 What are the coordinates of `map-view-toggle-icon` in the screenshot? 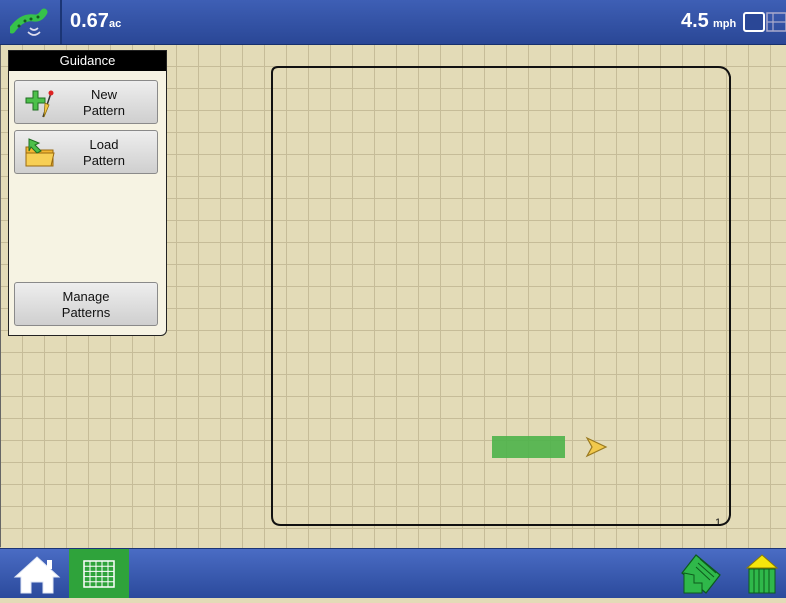 It's located at (764, 23).